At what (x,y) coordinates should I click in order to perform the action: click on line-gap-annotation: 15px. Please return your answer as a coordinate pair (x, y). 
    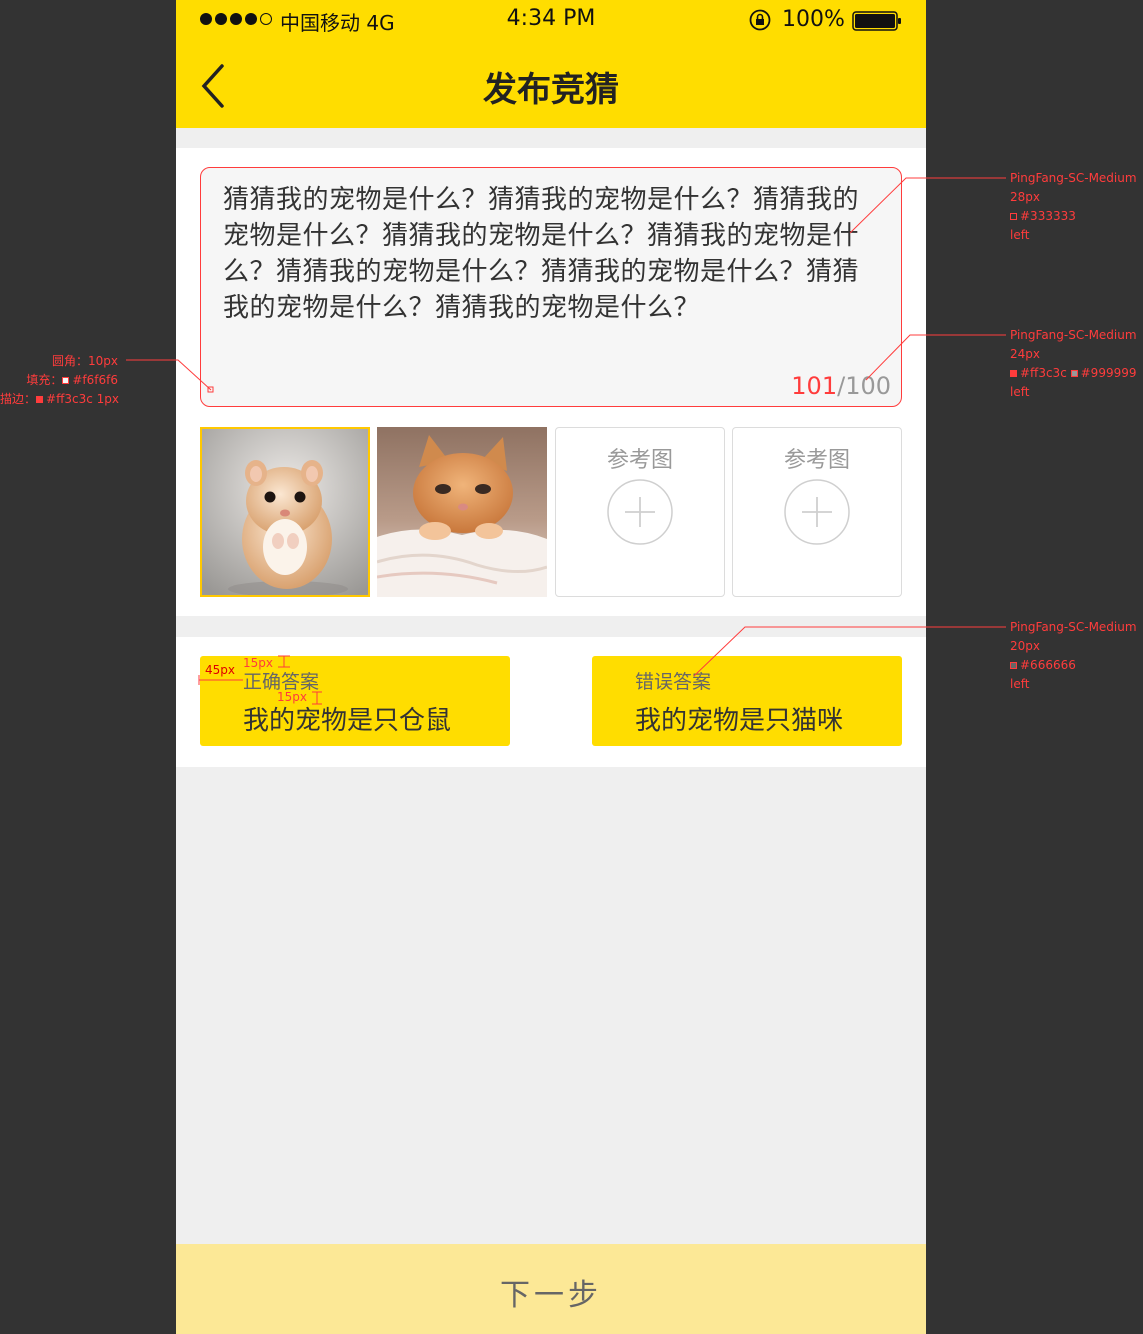
    Looking at the image, I should click on (292, 697).